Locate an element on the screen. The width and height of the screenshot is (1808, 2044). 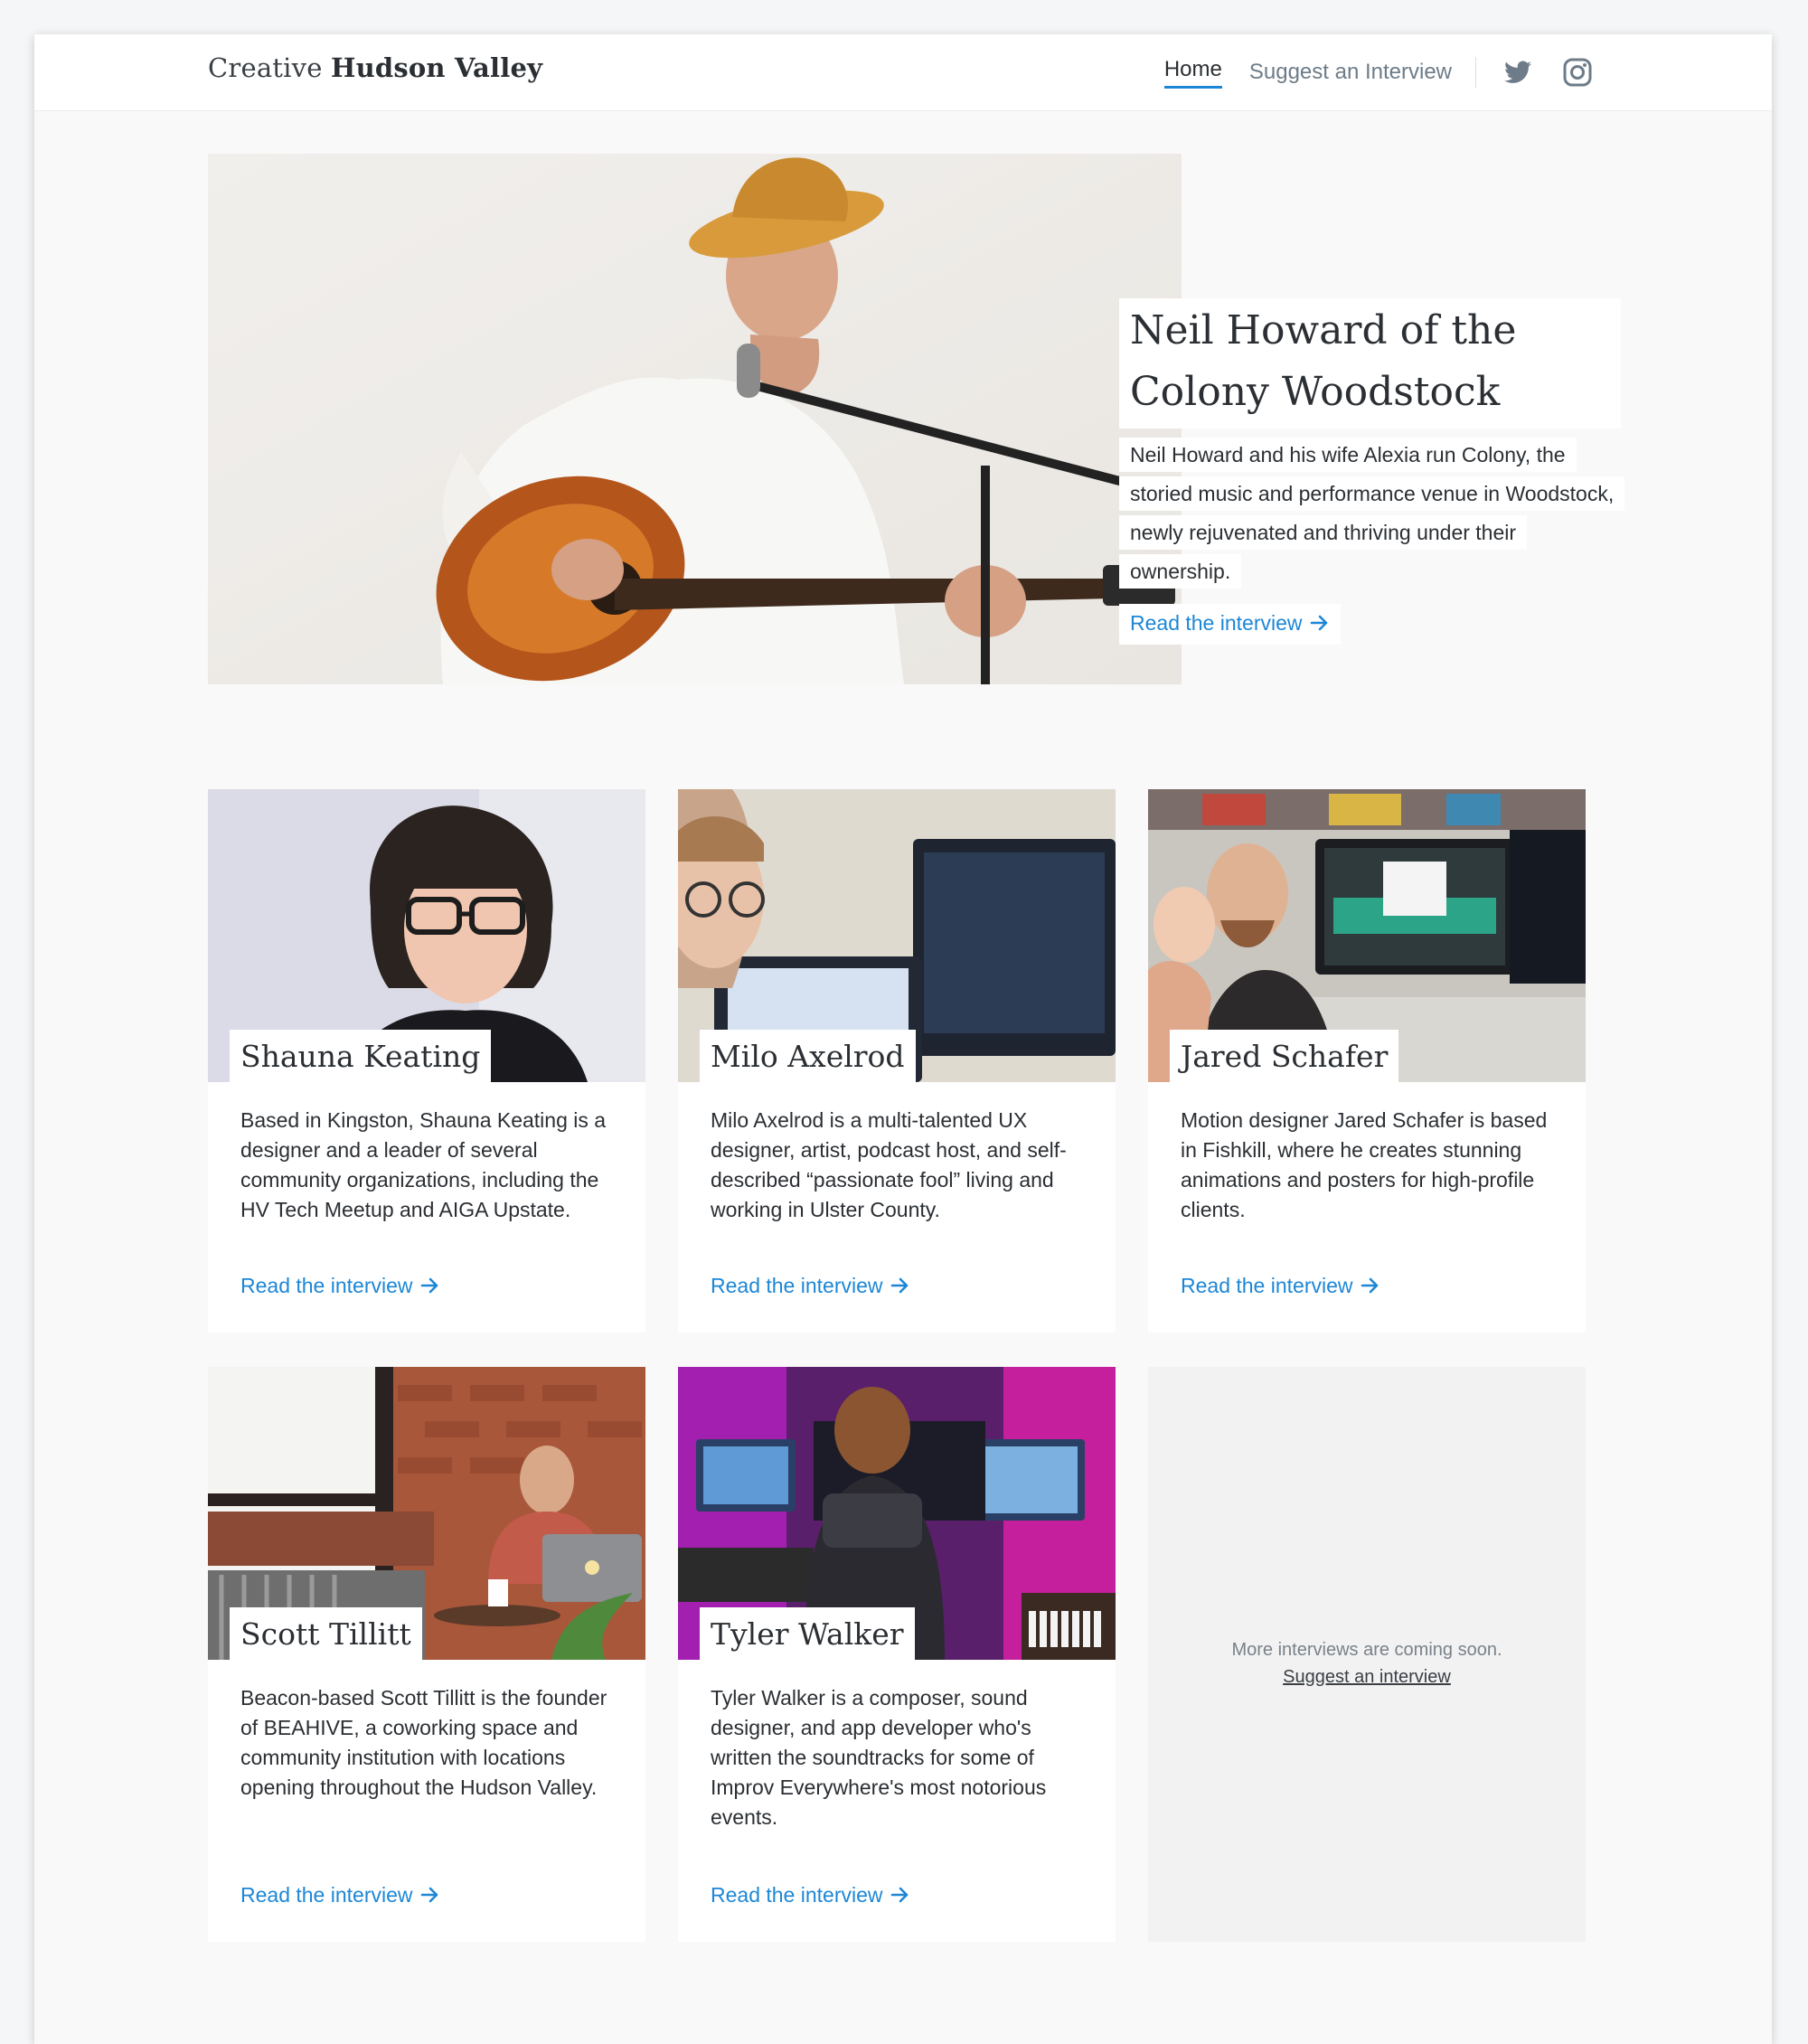
nav-home: Home is located at coordinates (1192, 73).